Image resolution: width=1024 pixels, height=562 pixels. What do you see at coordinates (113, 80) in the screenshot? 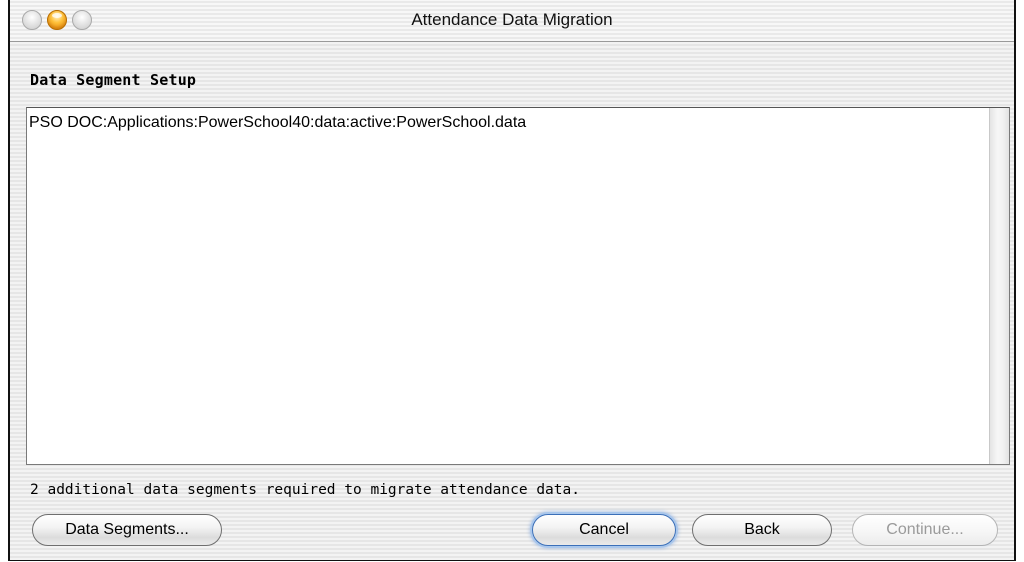
I see `section-title: Data Segment Setup` at bounding box center [113, 80].